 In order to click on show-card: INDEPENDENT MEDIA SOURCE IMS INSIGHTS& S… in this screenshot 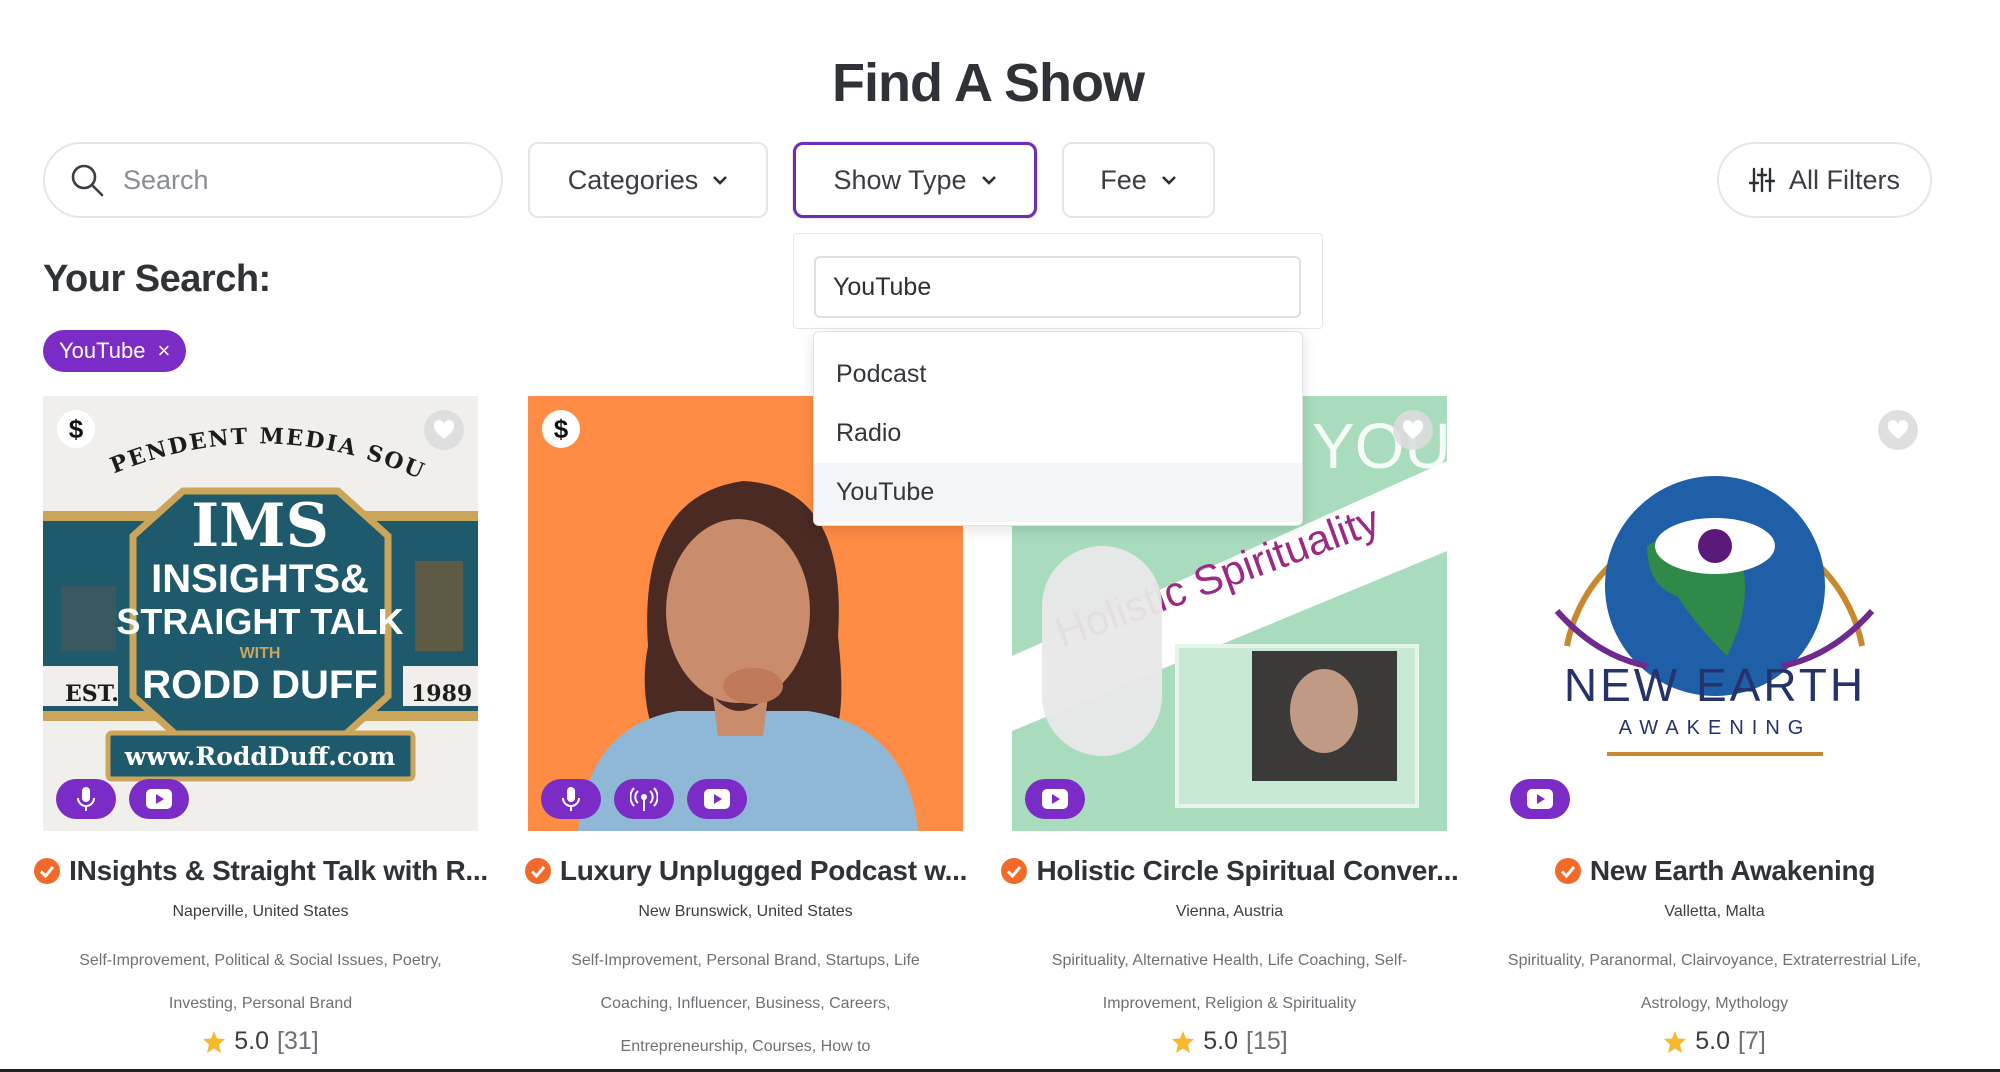, I will do `click(261, 726)`.